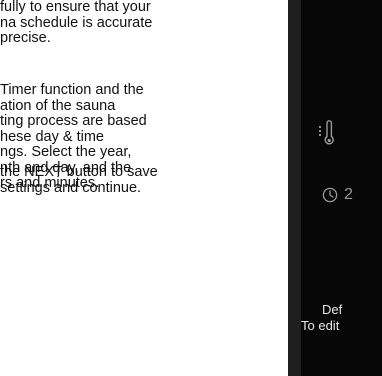  I want to click on footer-line: Def, so click(332, 309).